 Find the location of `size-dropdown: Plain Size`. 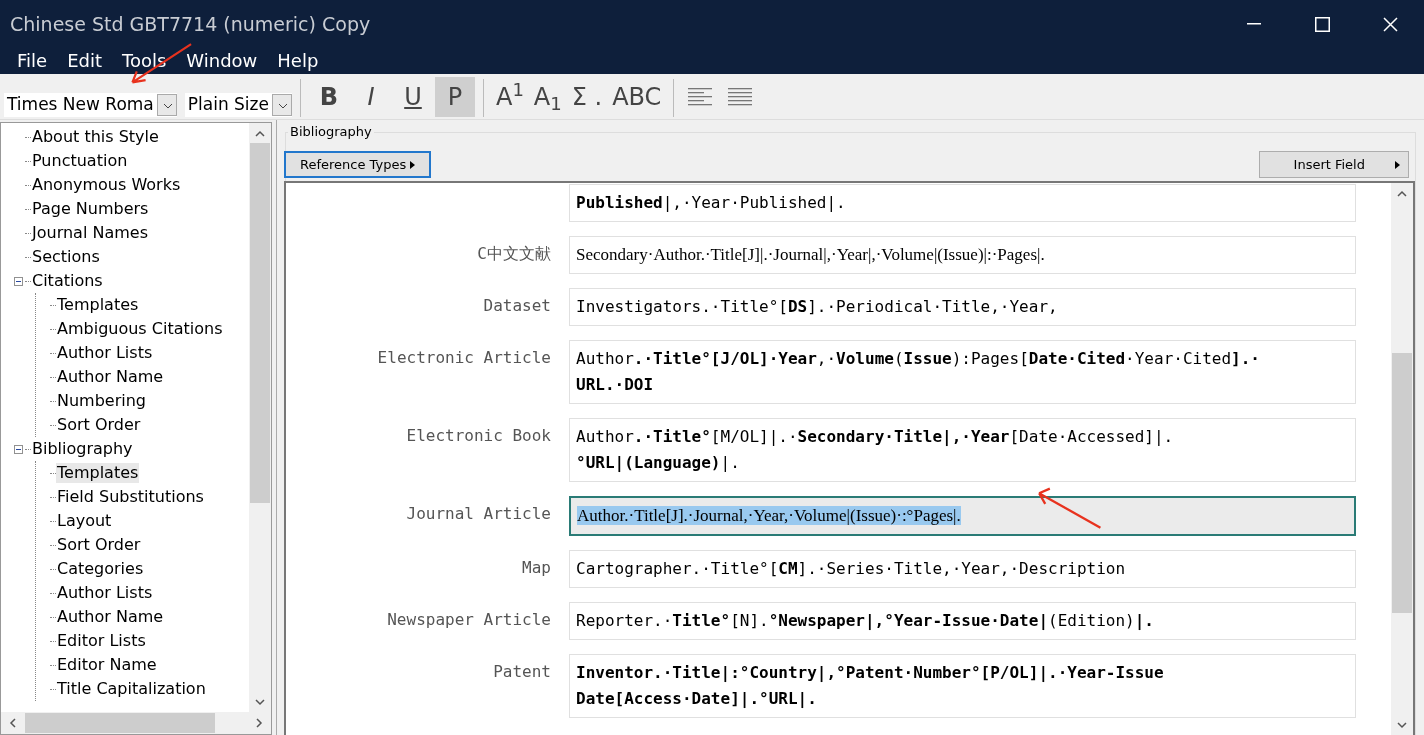

size-dropdown: Plain Size is located at coordinates (238, 105).